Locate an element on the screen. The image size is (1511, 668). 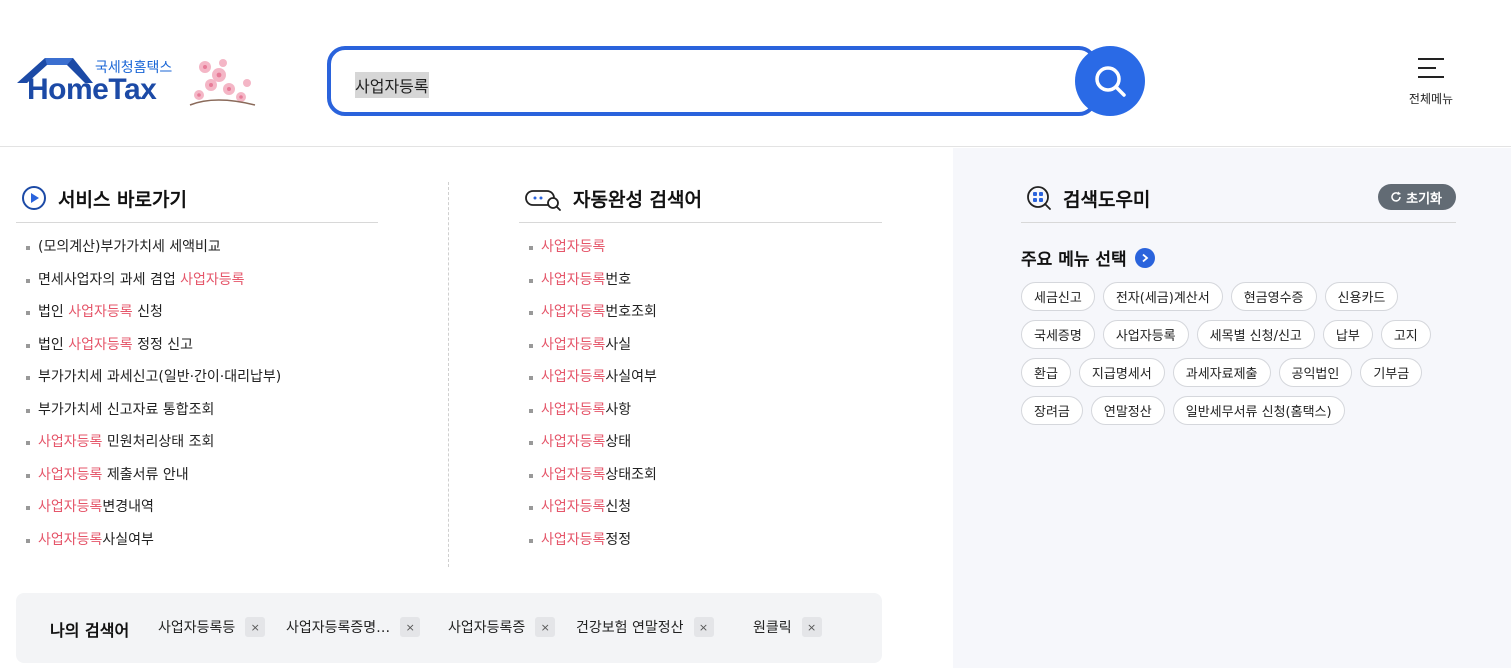
logo-english-text: HomeTax is located at coordinates (92, 89).